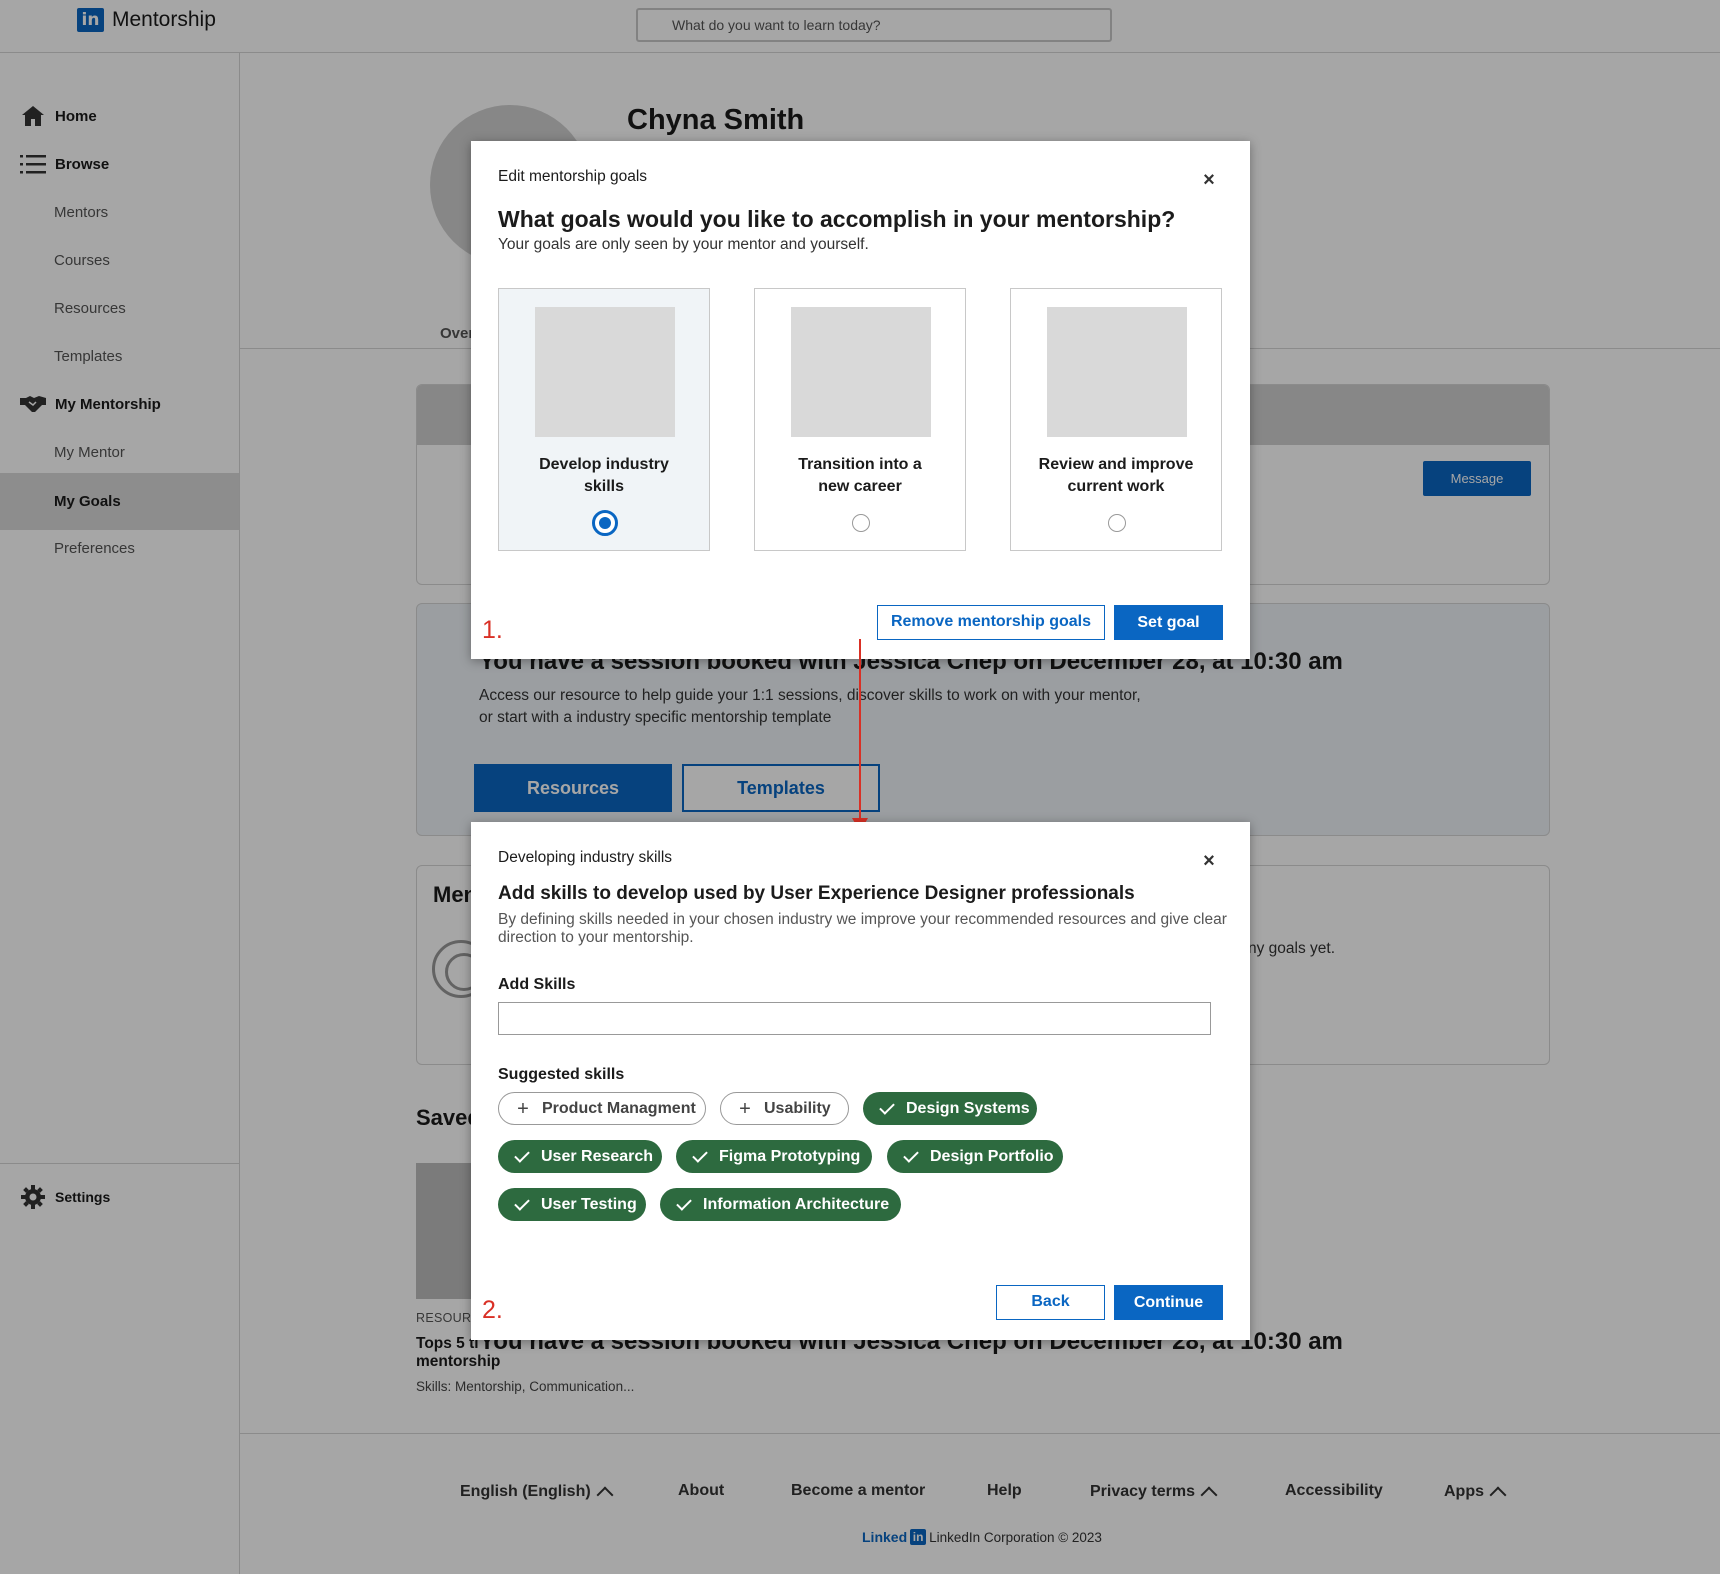 The image size is (1720, 1574). What do you see at coordinates (537, 984) in the screenshot?
I see `add-skills-label: Add Skills` at bounding box center [537, 984].